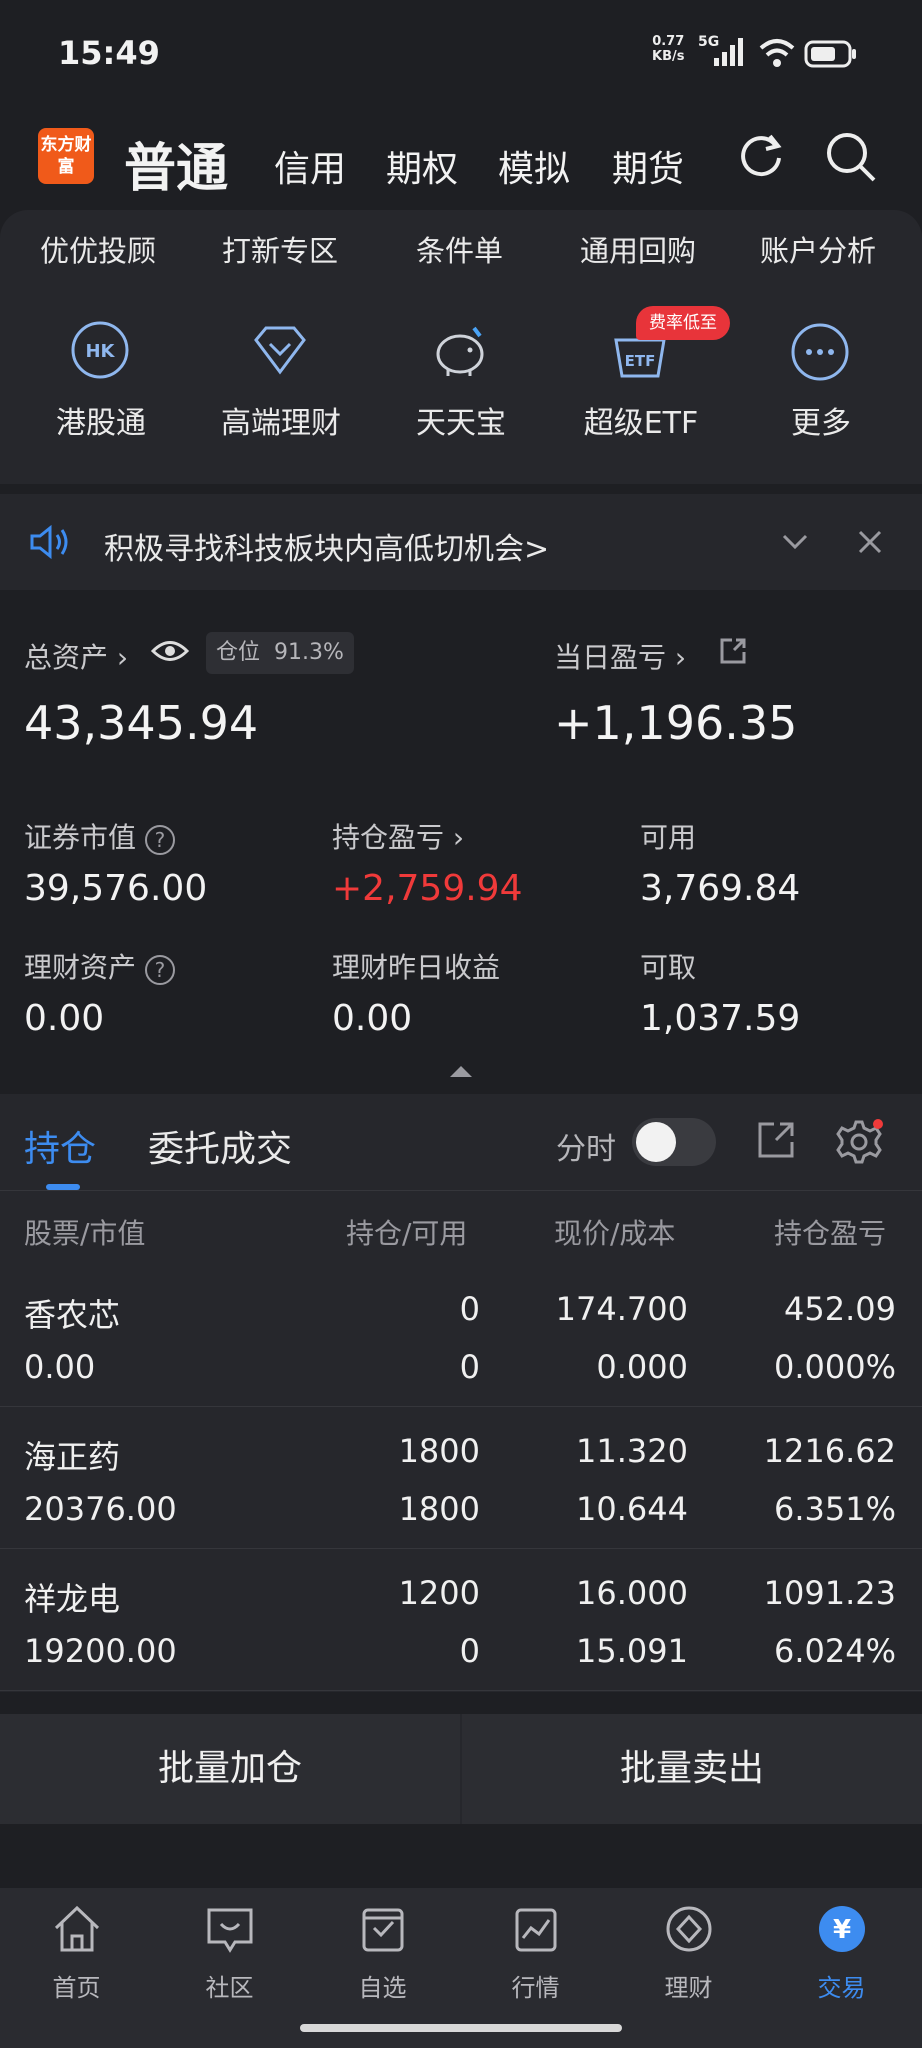 Image resolution: width=922 pixels, height=2048 pixels. What do you see at coordinates (427, 888) in the screenshot?
I see `holding-pl-value: +2,759.94` at bounding box center [427, 888].